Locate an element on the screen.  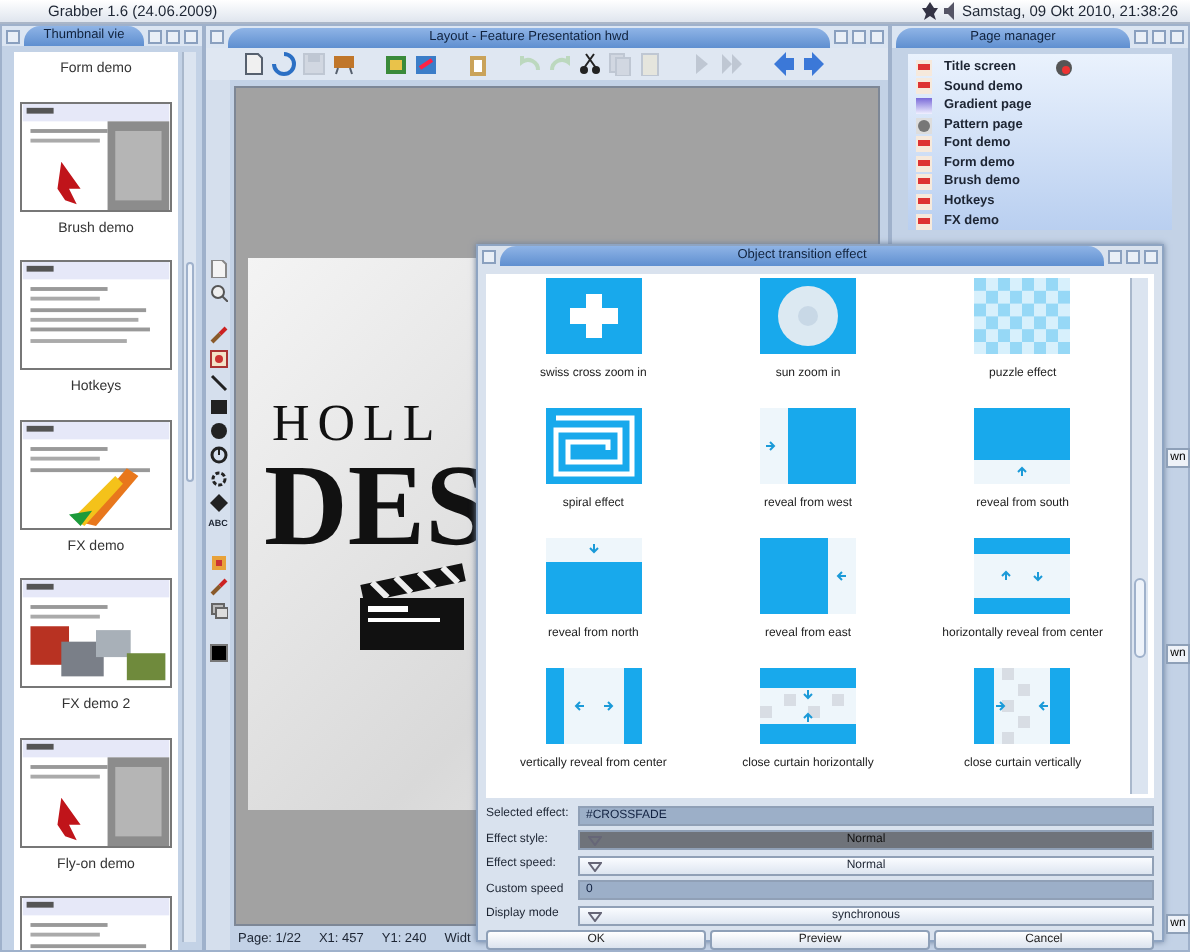
clipboard-icon is located at coordinates (478, 64).